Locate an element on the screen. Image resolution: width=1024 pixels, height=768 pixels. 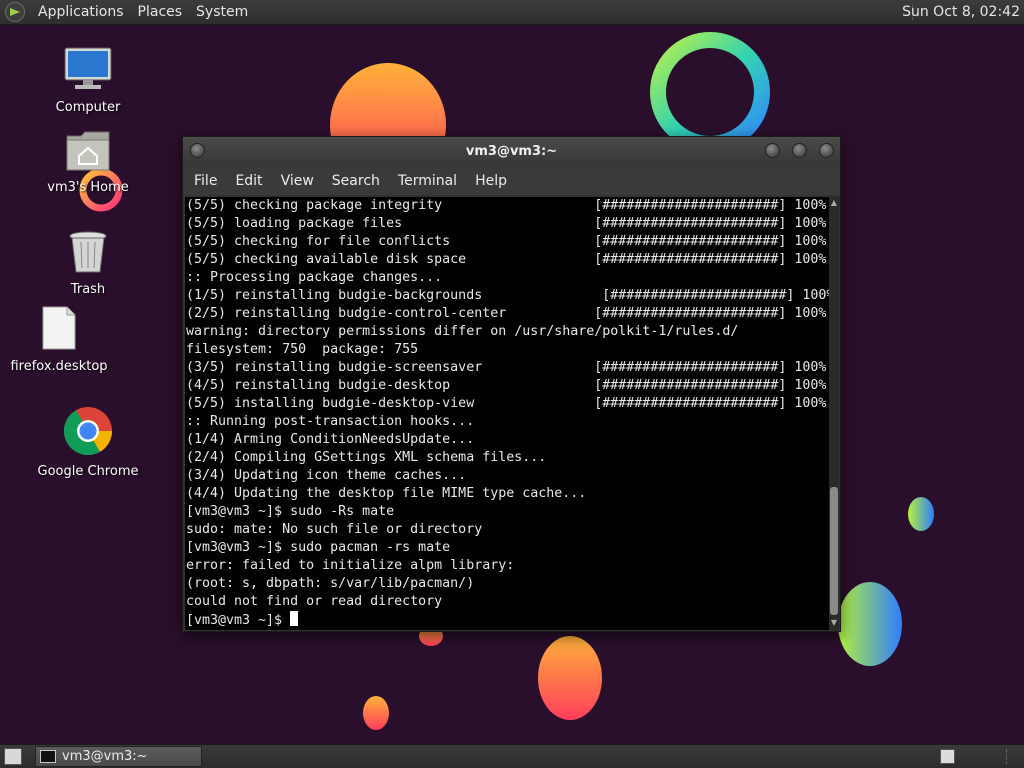
file-icon is located at coordinates (59, 328).